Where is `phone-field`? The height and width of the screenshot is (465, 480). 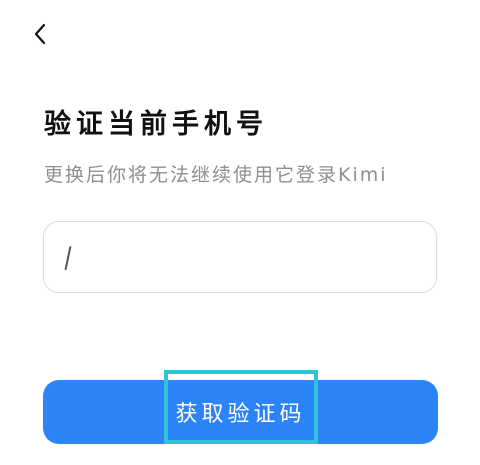
phone-field is located at coordinates (240, 257).